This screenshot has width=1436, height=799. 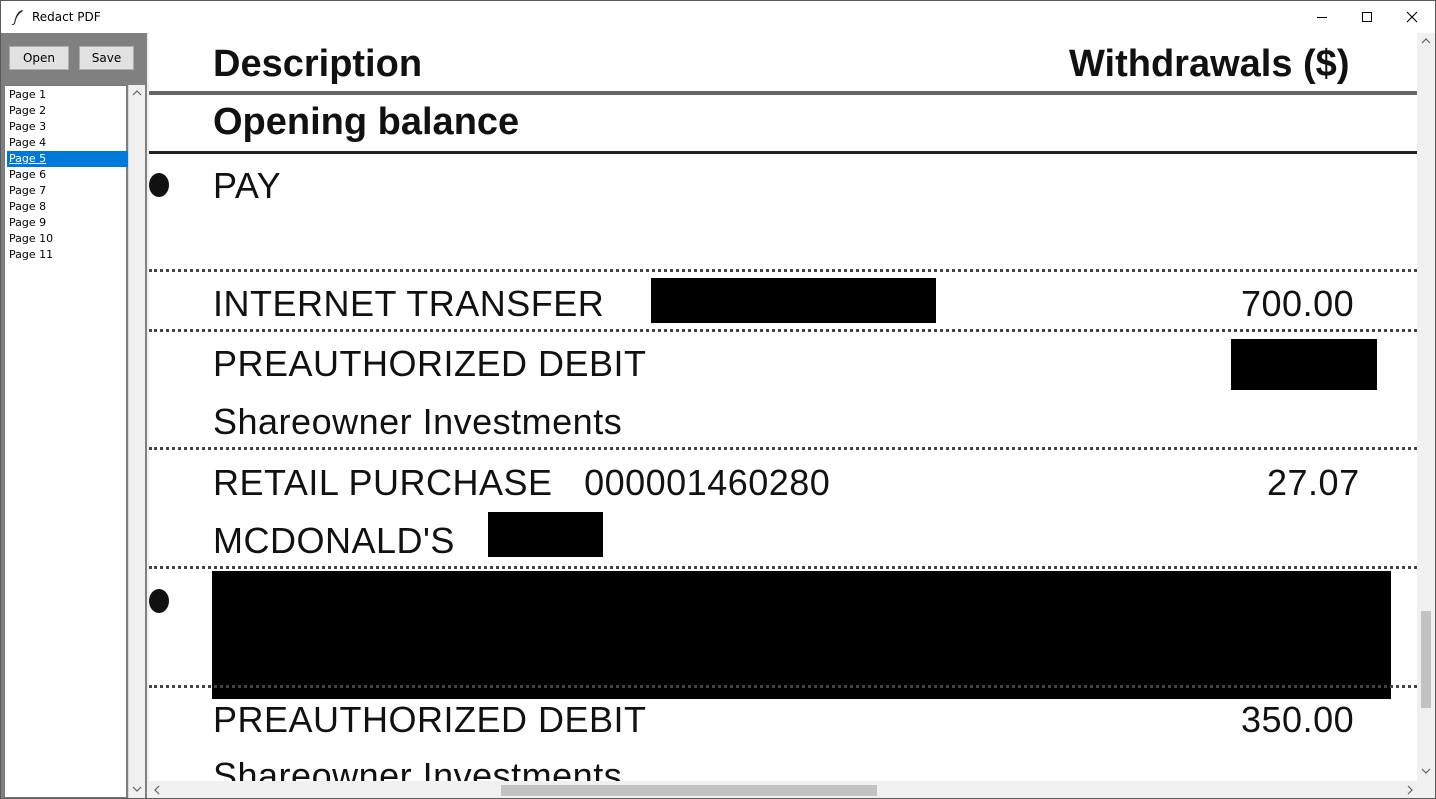 I want to click on minimize-icon, so click(x=1322, y=17).